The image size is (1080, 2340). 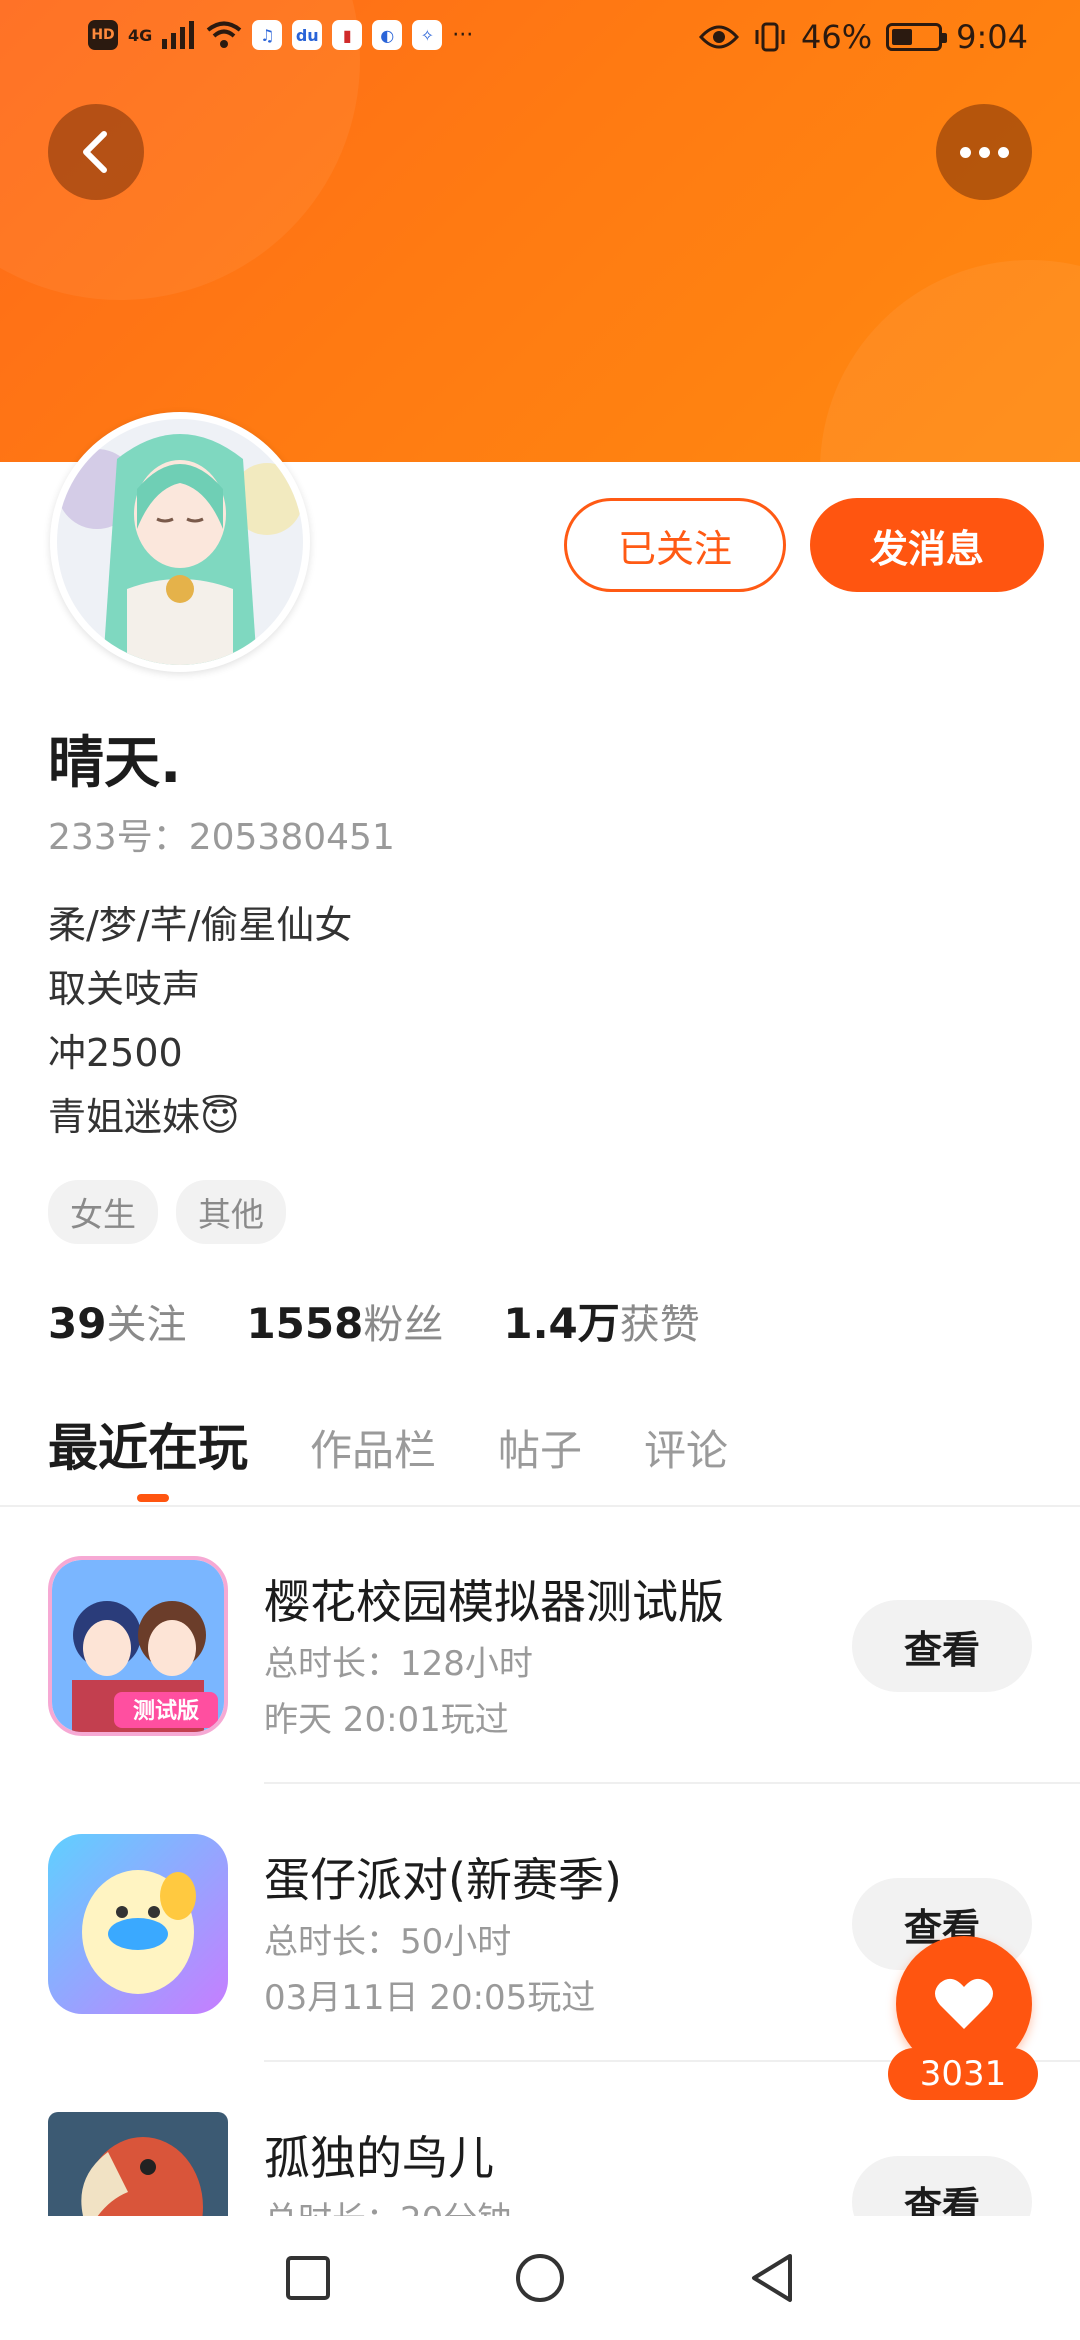 I want to click on home-button, so click(x=540, y=2278).